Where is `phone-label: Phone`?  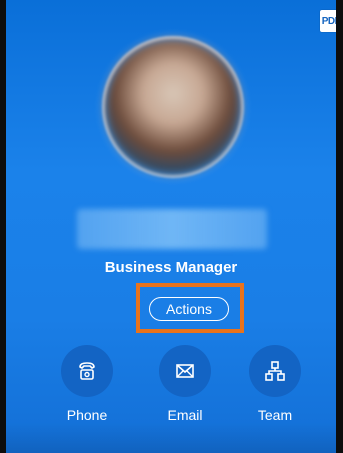
phone-label: Phone is located at coordinates (87, 415).